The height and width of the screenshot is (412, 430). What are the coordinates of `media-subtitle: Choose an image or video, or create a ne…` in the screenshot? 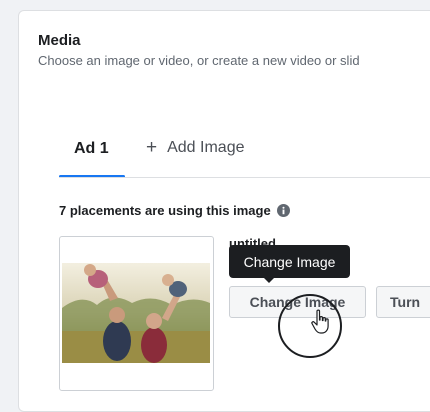 It's located at (199, 60).